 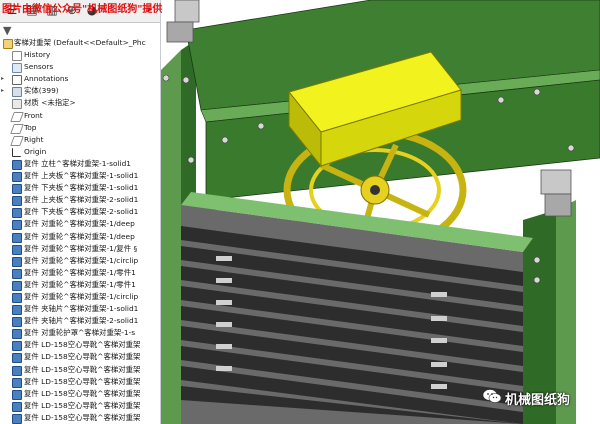 I want to click on tree-item: 复件 对重轮^客梯对重架-1/复件 §, so click(x=80, y=249).